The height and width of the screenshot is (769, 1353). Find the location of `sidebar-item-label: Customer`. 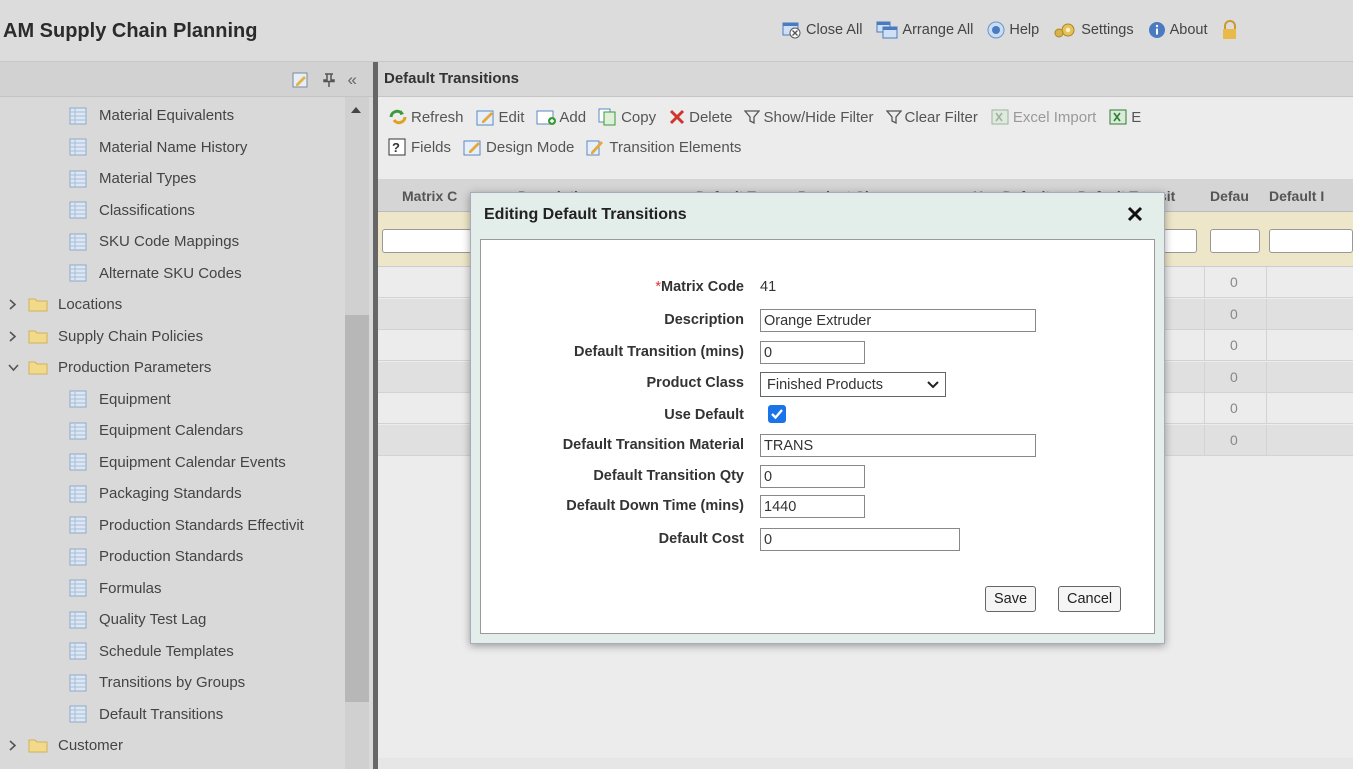

sidebar-item-label: Customer is located at coordinates (91, 746).